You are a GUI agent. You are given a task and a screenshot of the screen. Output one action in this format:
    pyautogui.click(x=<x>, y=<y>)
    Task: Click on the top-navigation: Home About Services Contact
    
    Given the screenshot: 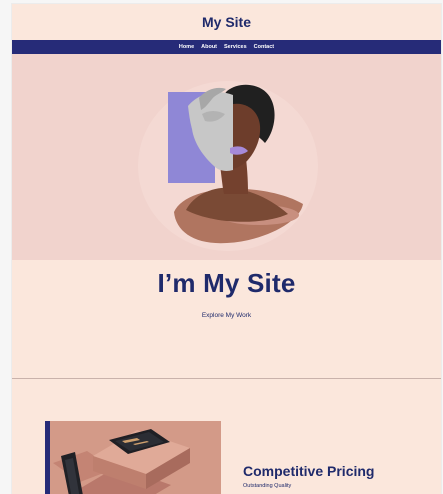 What is the action you would take?
    pyautogui.click(x=226, y=47)
    